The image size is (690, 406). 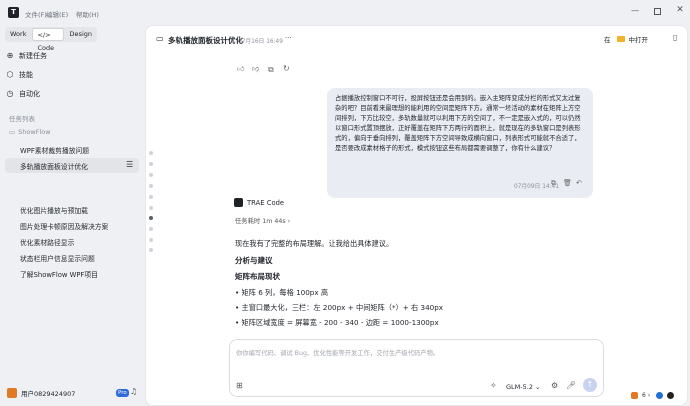 What do you see at coordinates (47, 242) in the screenshot?
I see `task-item: 优化素材路径显示` at bounding box center [47, 242].